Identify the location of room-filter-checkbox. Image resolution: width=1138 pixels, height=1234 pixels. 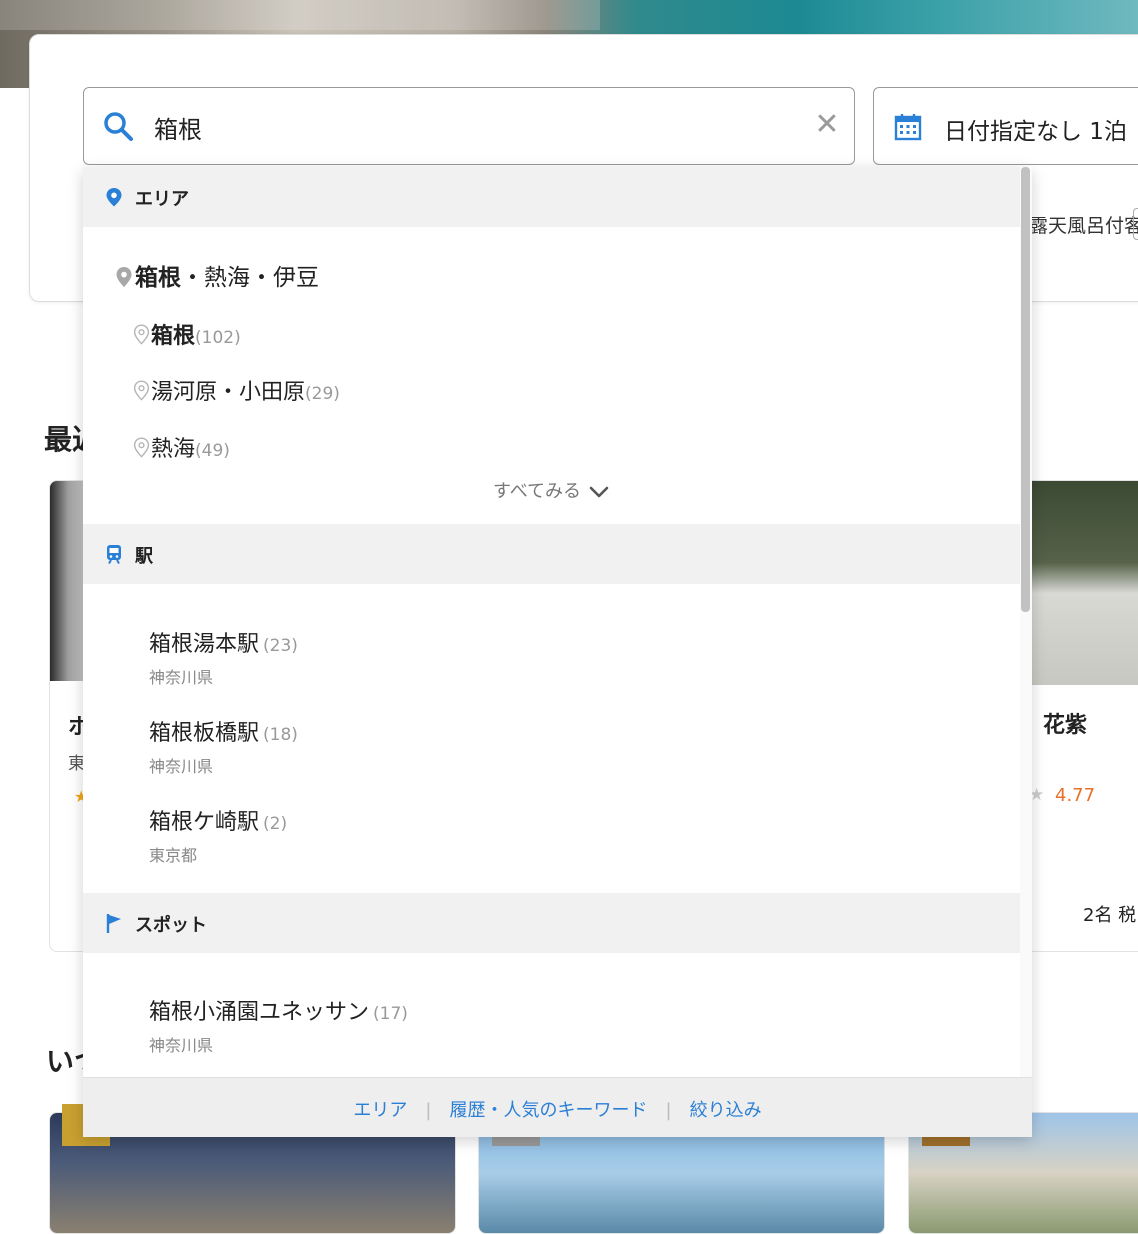
(1135, 224).